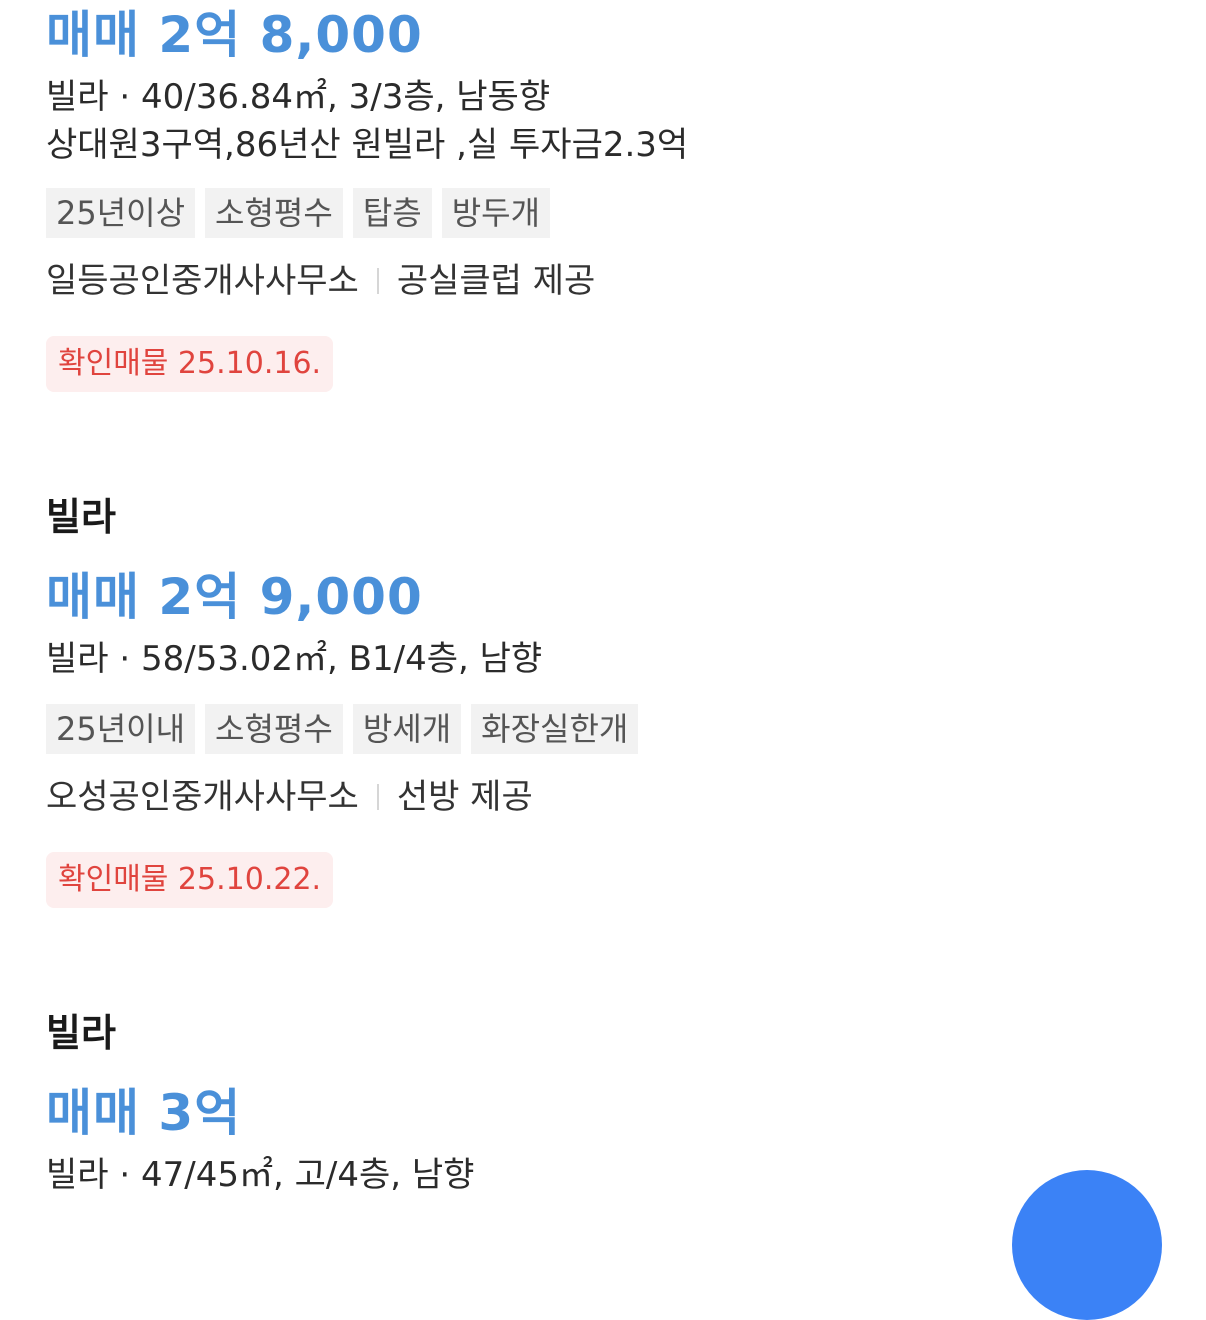 This screenshot has height=1320, width=1206. Describe the element at coordinates (190, 364) in the screenshot. I see `verified-badge: 확인매물 25.10.16.` at that location.